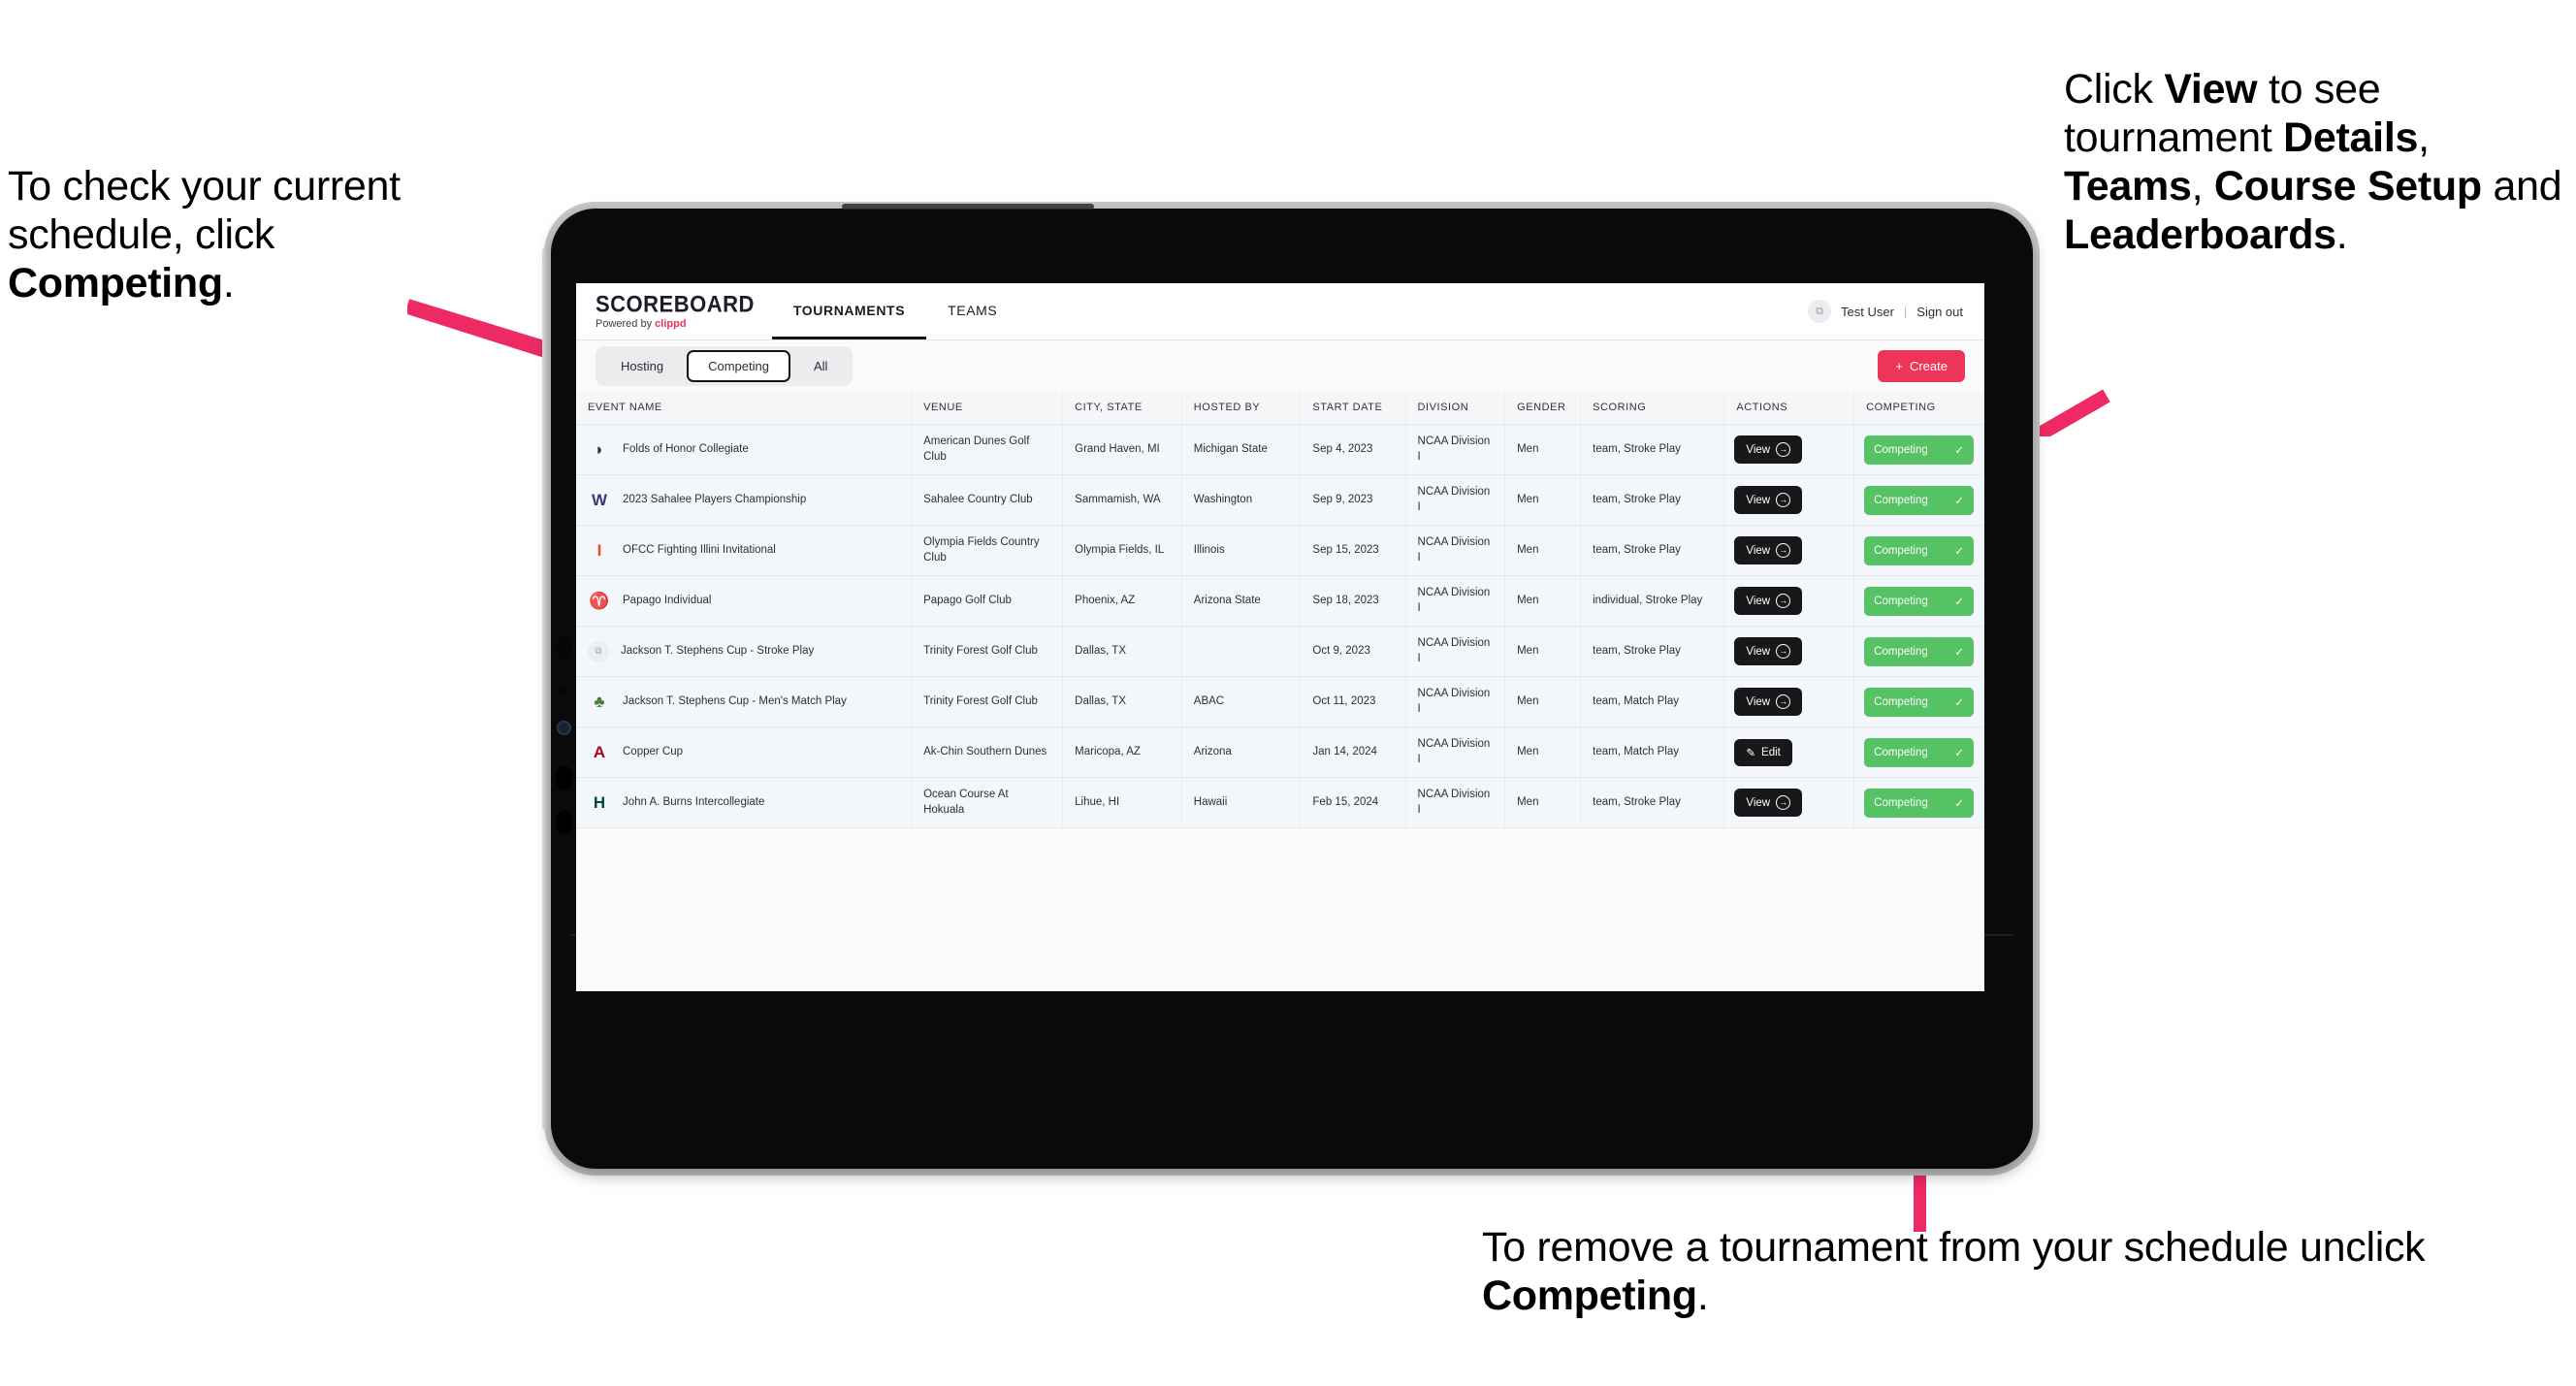 The image size is (2576, 1386). What do you see at coordinates (744, 408) in the screenshot?
I see `column-header-event-name: EVENT NAME` at bounding box center [744, 408].